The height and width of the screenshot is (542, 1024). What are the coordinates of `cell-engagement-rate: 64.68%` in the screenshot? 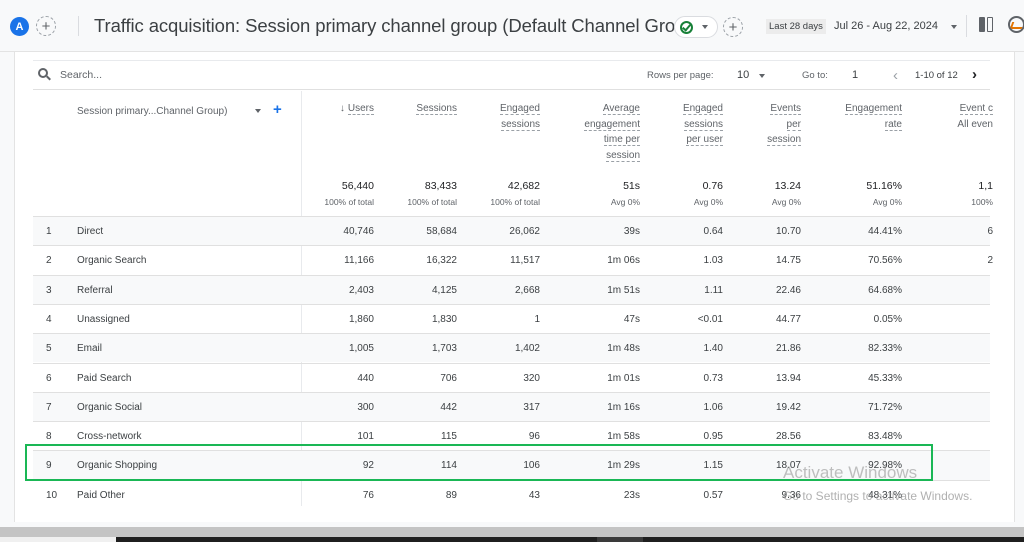 It's located at (885, 290).